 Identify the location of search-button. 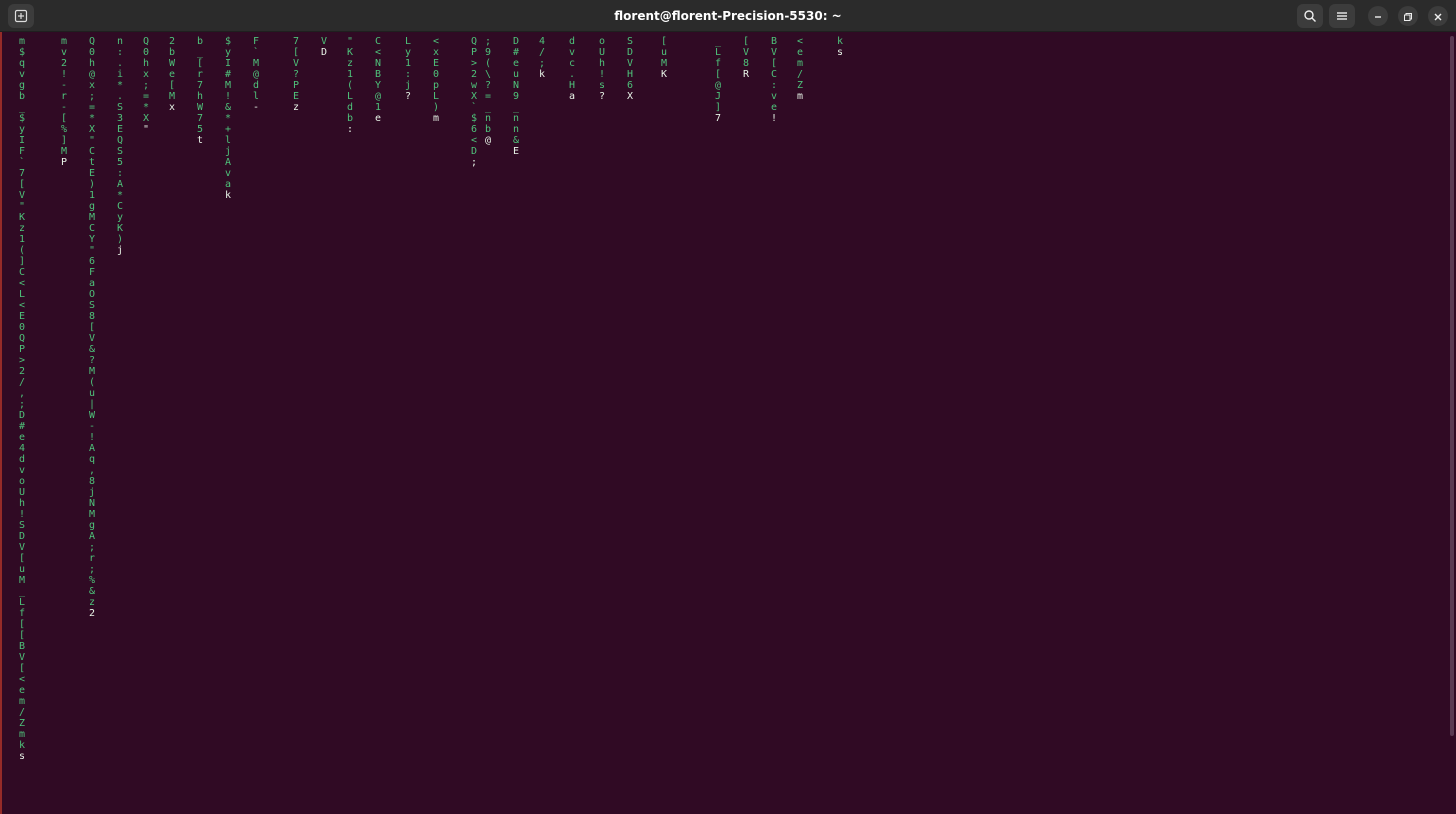
(1310, 16).